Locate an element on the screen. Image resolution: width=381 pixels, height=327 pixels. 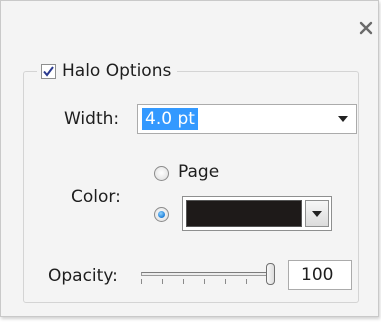
opacity-label: Opacity: is located at coordinates (83, 276).